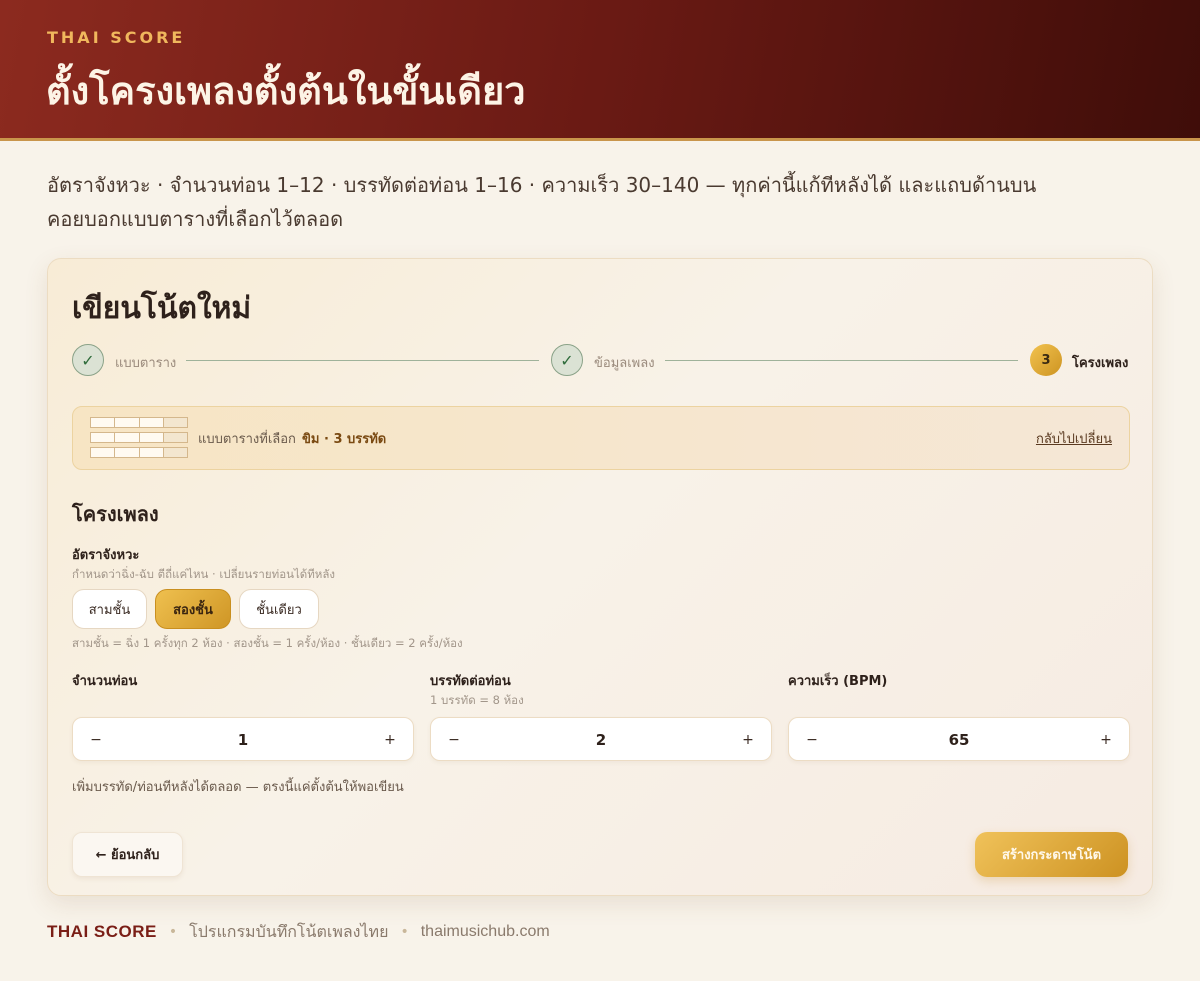  Describe the element at coordinates (106, 555) in the screenshot. I see `tempo-label: อัตราจังหวะ` at that location.